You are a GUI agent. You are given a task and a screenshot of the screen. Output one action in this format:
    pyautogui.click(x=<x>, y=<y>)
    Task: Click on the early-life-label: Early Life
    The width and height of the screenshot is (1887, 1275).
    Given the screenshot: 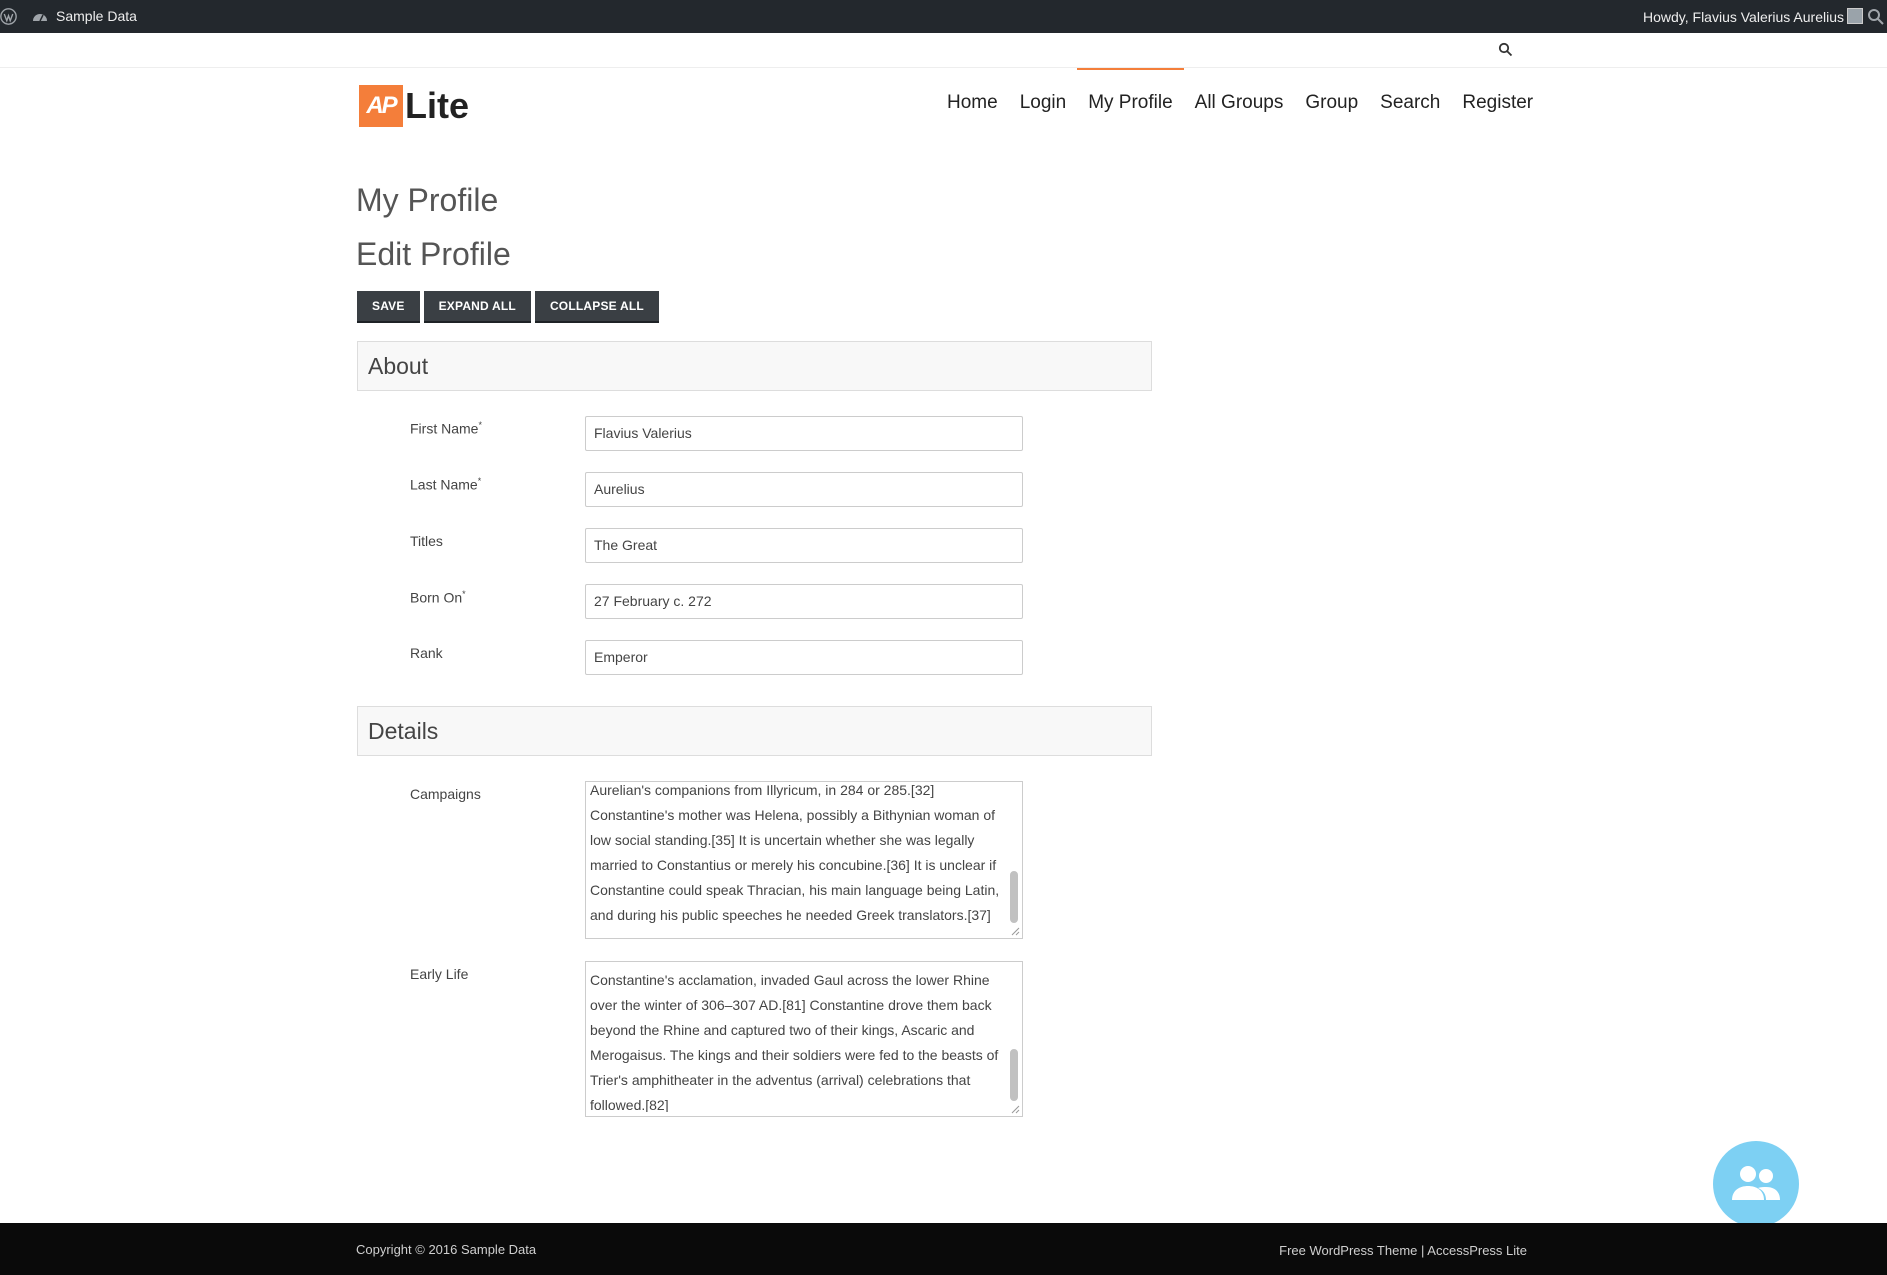 What is the action you would take?
    pyautogui.click(x=439, y=974)
    